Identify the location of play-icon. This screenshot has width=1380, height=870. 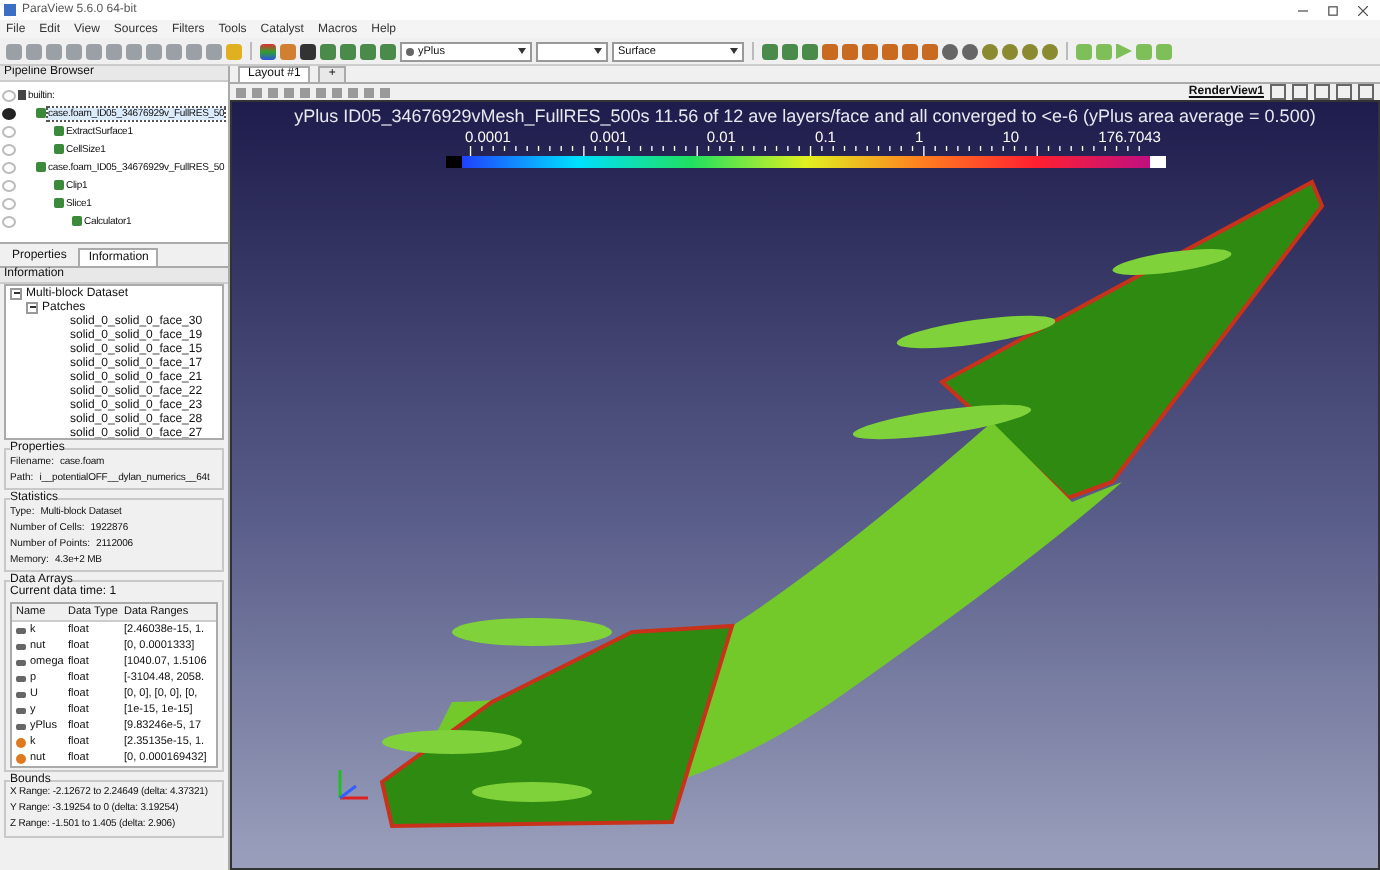
(1124, 51).